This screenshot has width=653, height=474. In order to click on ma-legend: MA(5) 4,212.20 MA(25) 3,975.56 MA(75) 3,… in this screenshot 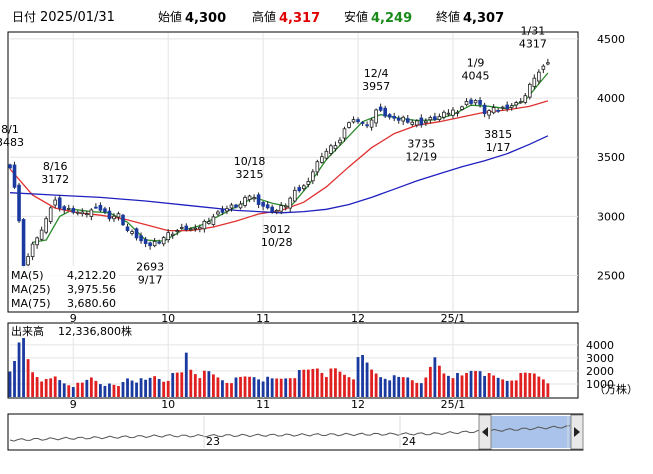, I will do `click(64, 288)`.